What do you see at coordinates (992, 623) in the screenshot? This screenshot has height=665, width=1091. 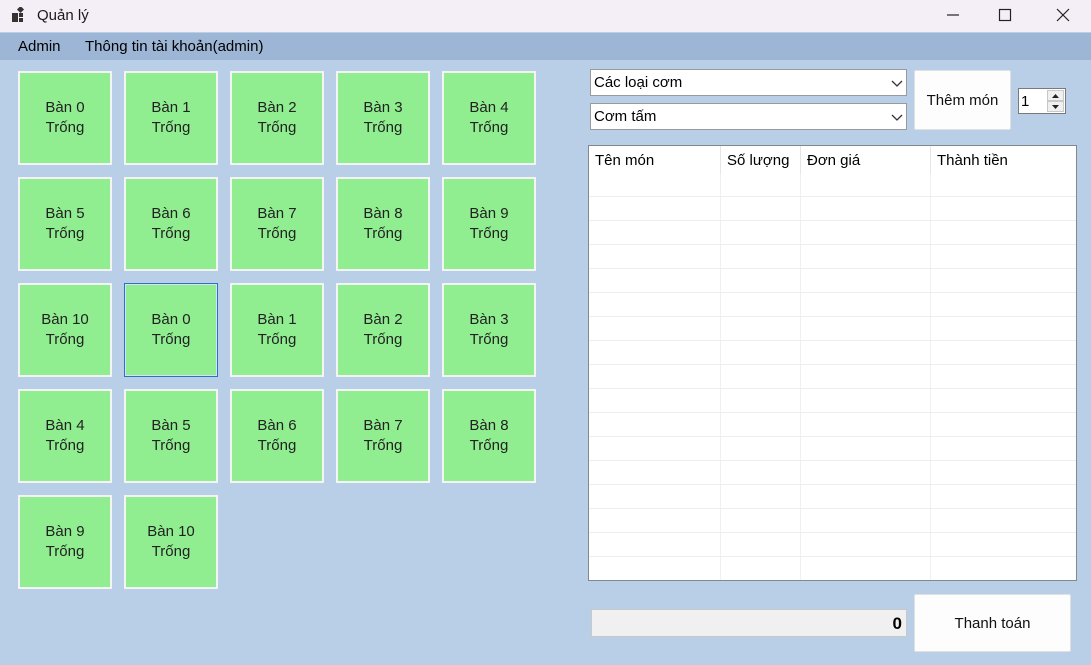 I see `checkout-button: Thanh toán` at bounding box center [992, 623].